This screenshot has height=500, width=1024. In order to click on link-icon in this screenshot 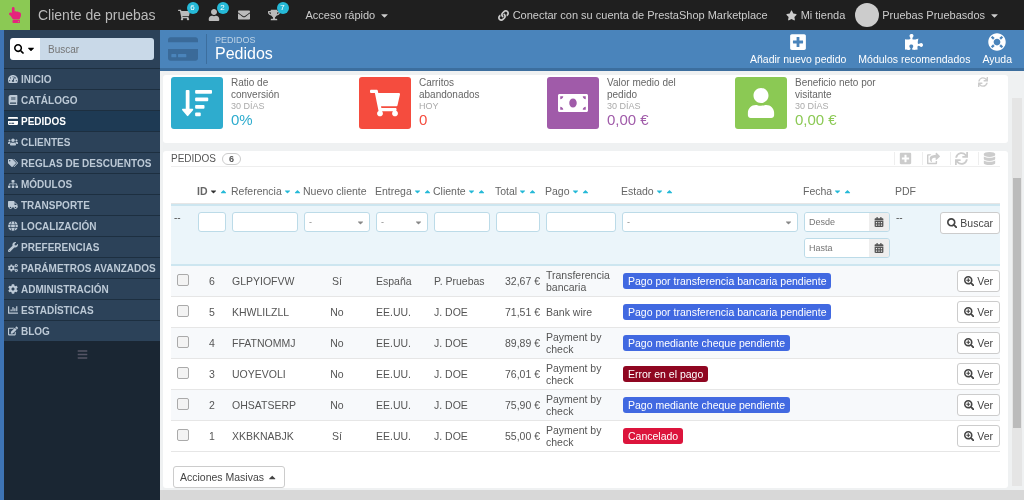, I will do `click(503, 15)`.